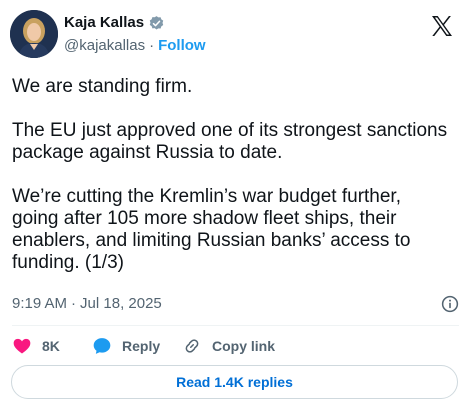 This screenshot has height=407, width=471. I want to click on post-paragraph: We are standing firm., so click(102, 86).